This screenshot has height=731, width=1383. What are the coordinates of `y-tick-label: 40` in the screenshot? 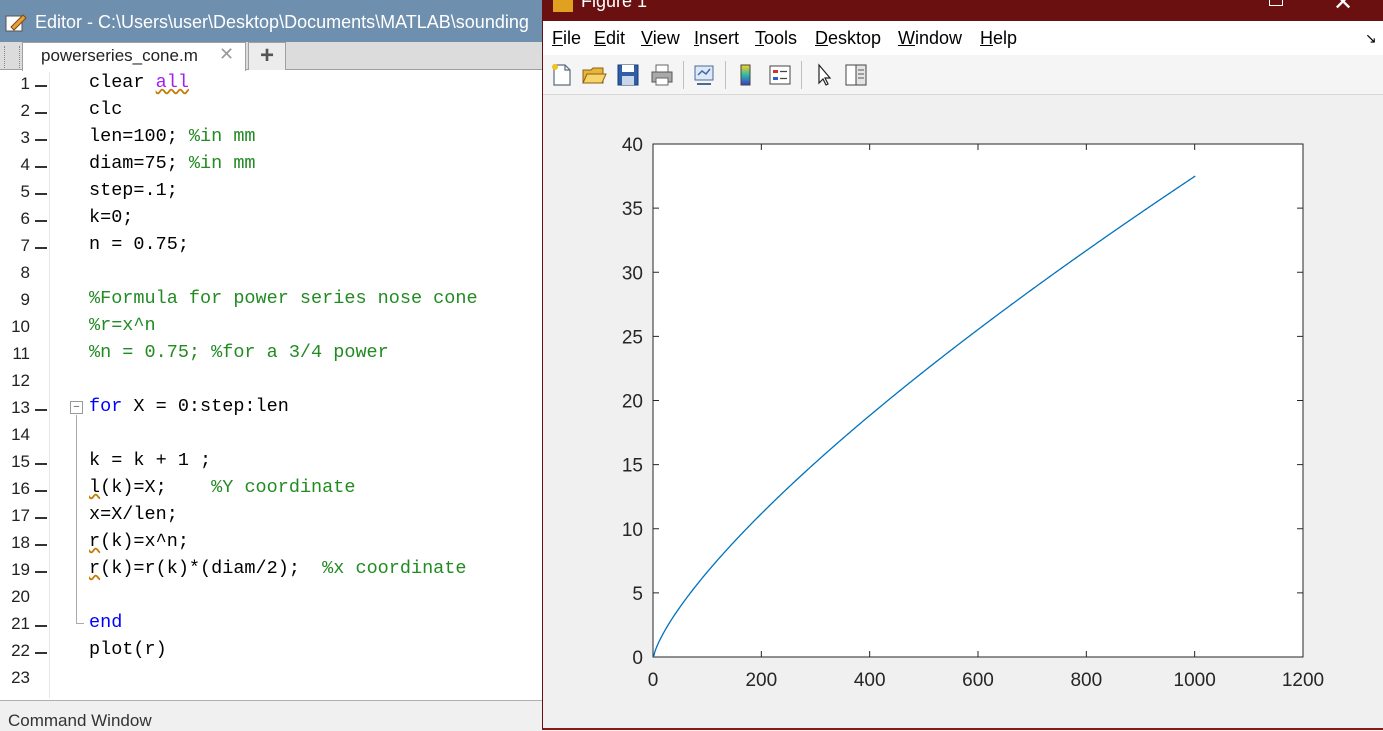 It's located at (632, 145).